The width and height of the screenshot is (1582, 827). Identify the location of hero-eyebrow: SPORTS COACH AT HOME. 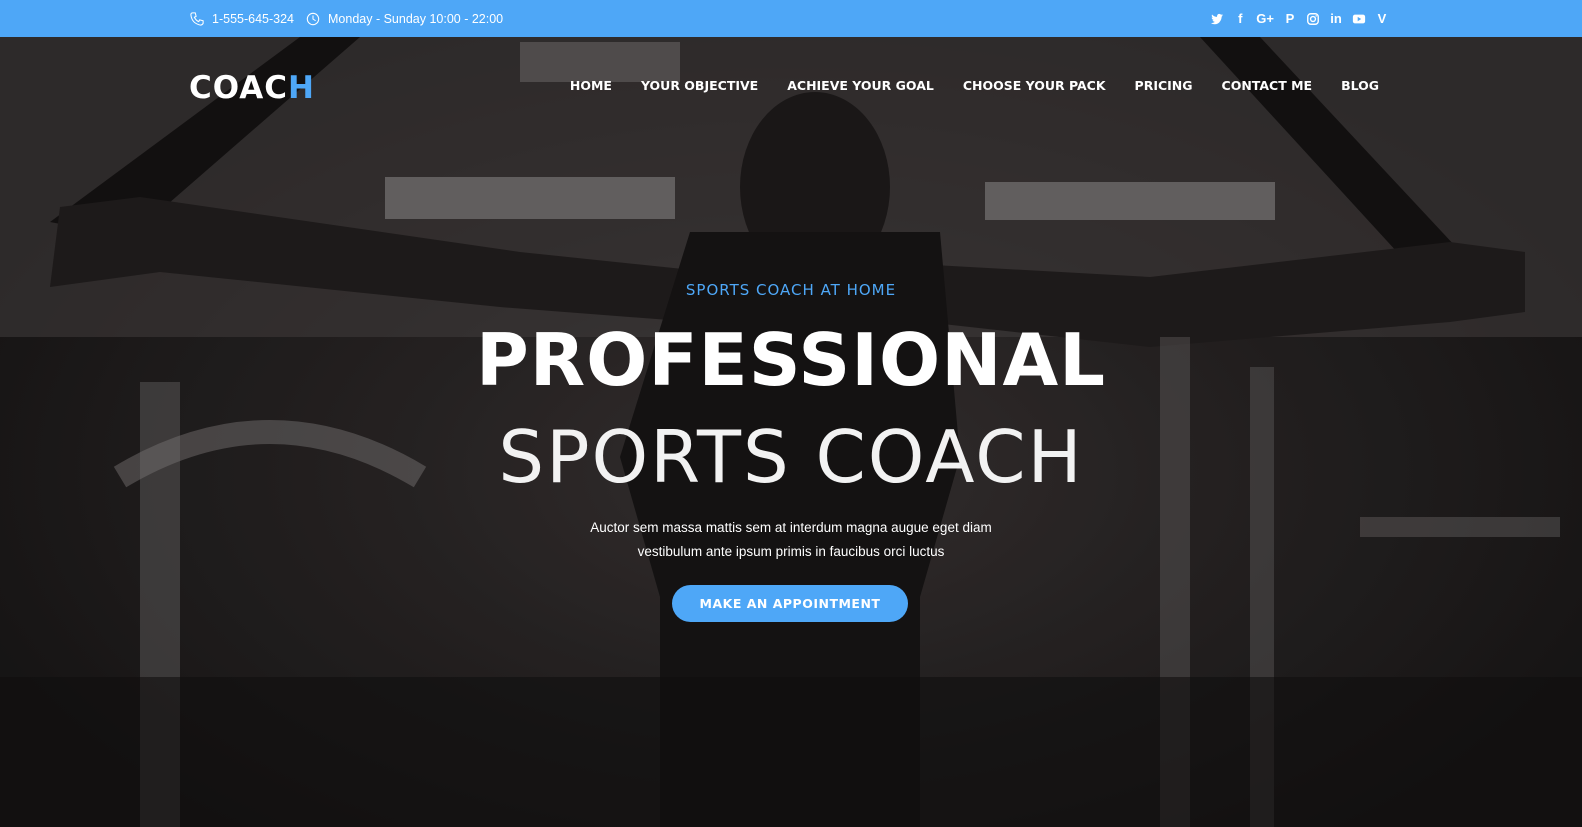
(791, 290).